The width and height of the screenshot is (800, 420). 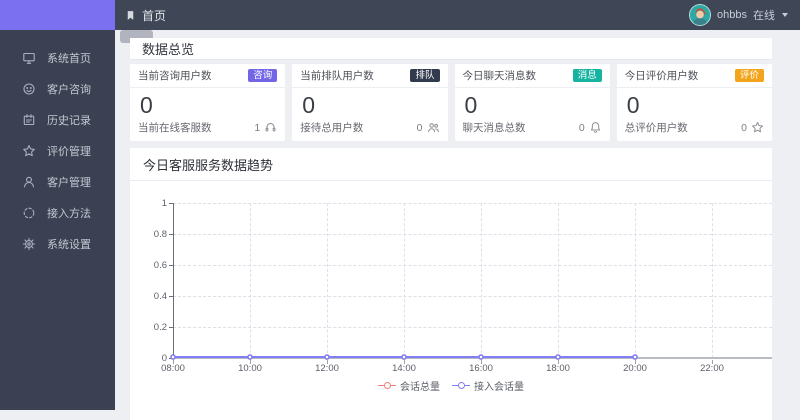 I want to click on card-title: 今日聊天消息数, so click(x=499, y=76).